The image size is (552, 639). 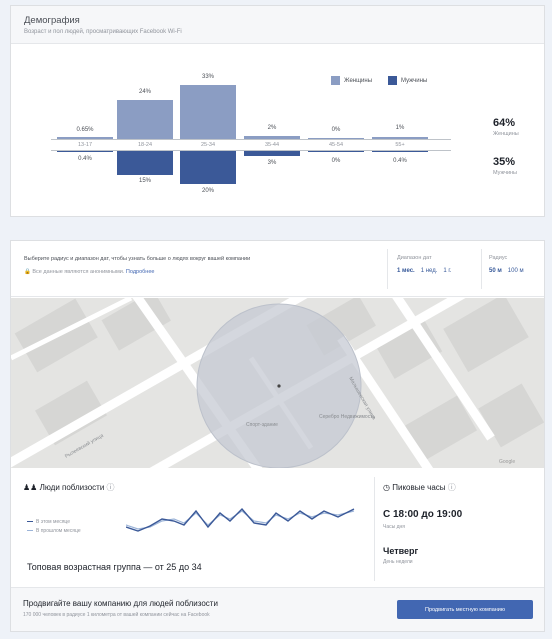 What do you see at coordinates (394, 527) in the screenshot?
I see `peak-time-label: Часы дня` at bounding box center [394, 527].